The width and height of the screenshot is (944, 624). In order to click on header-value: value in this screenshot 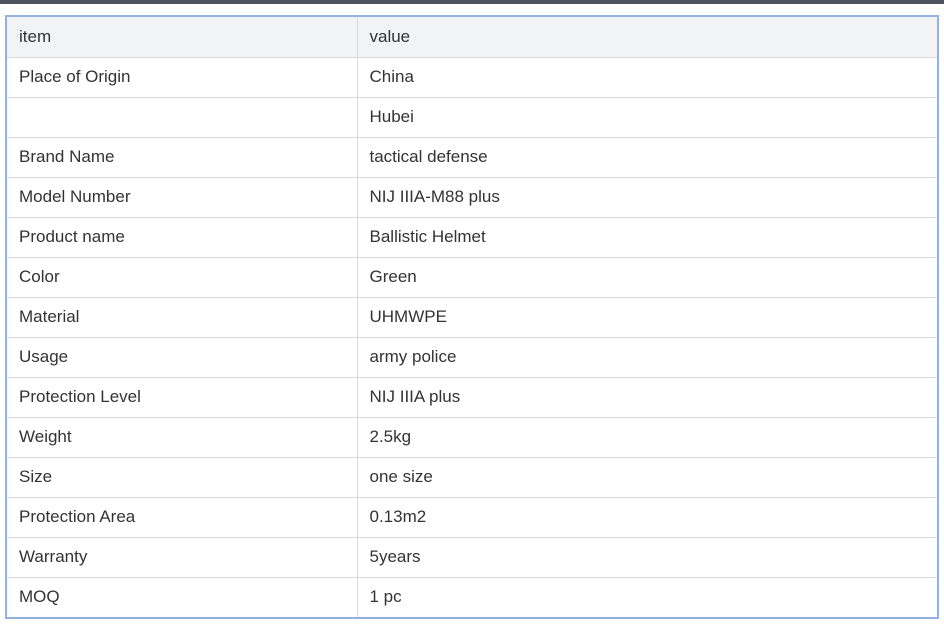, I will do `click(646, 37)`.